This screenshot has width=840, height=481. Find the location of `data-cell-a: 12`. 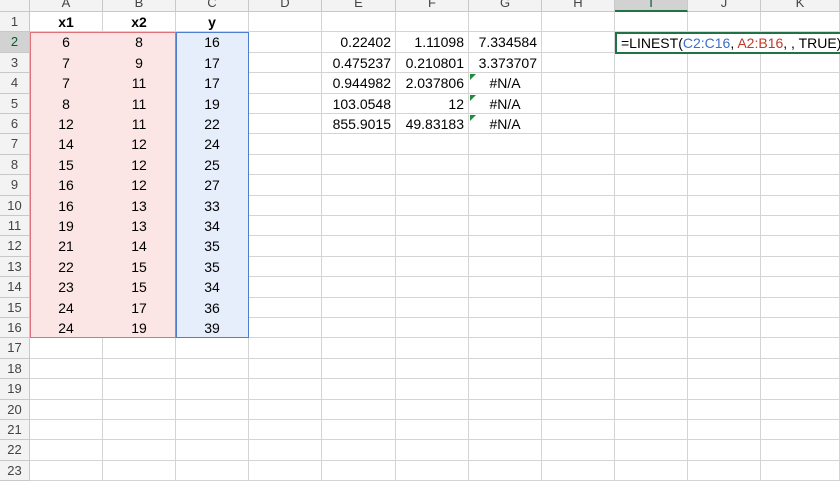

data-cell-a: 12 is located at coordinates (66, 124).